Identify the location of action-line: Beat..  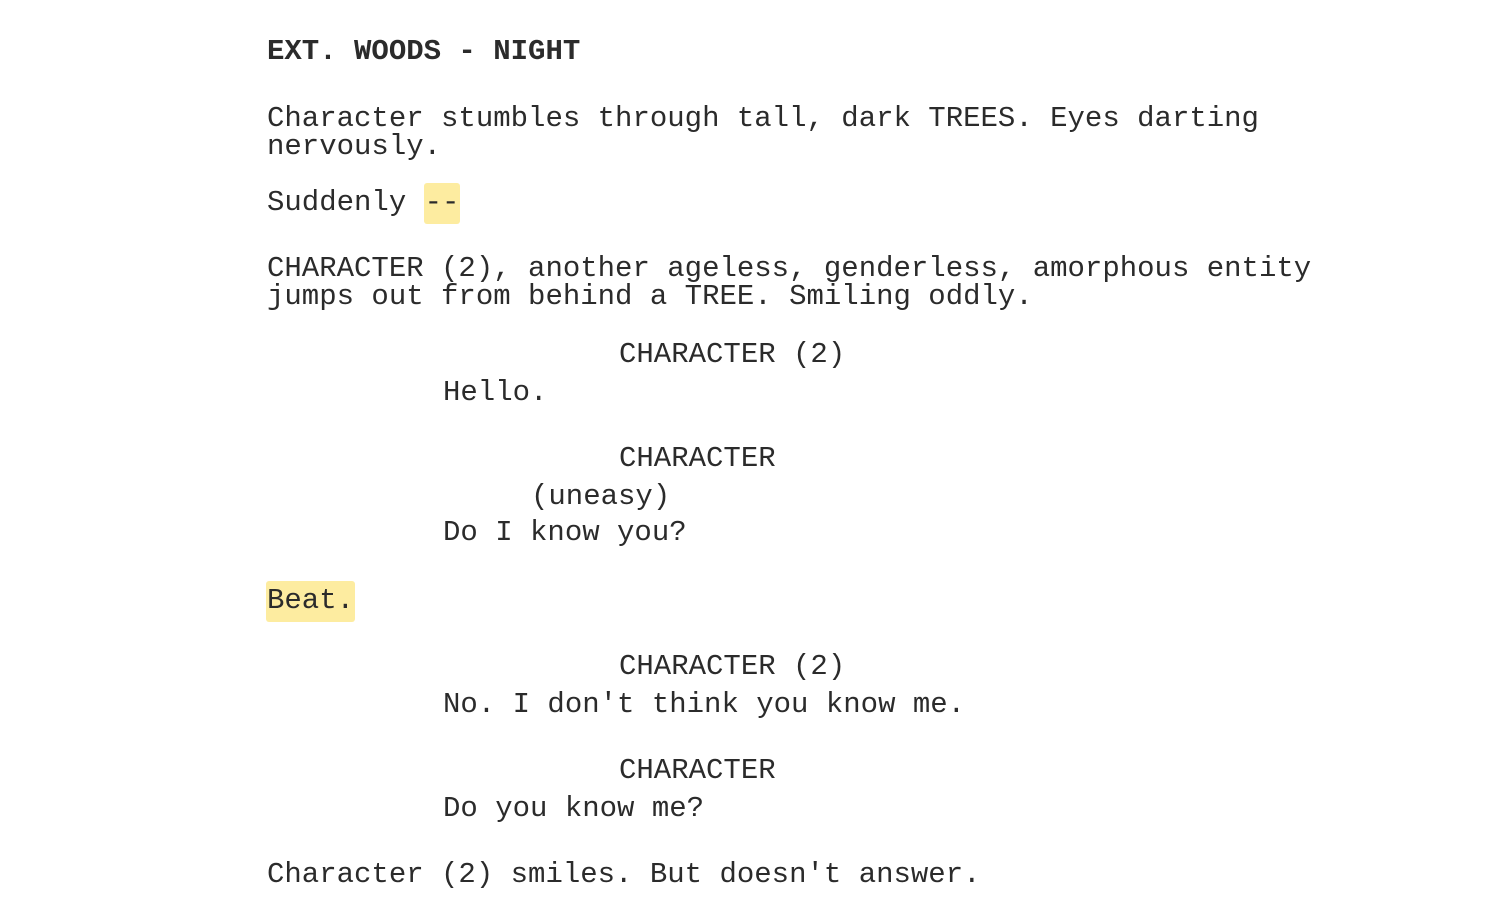
(311, 601).